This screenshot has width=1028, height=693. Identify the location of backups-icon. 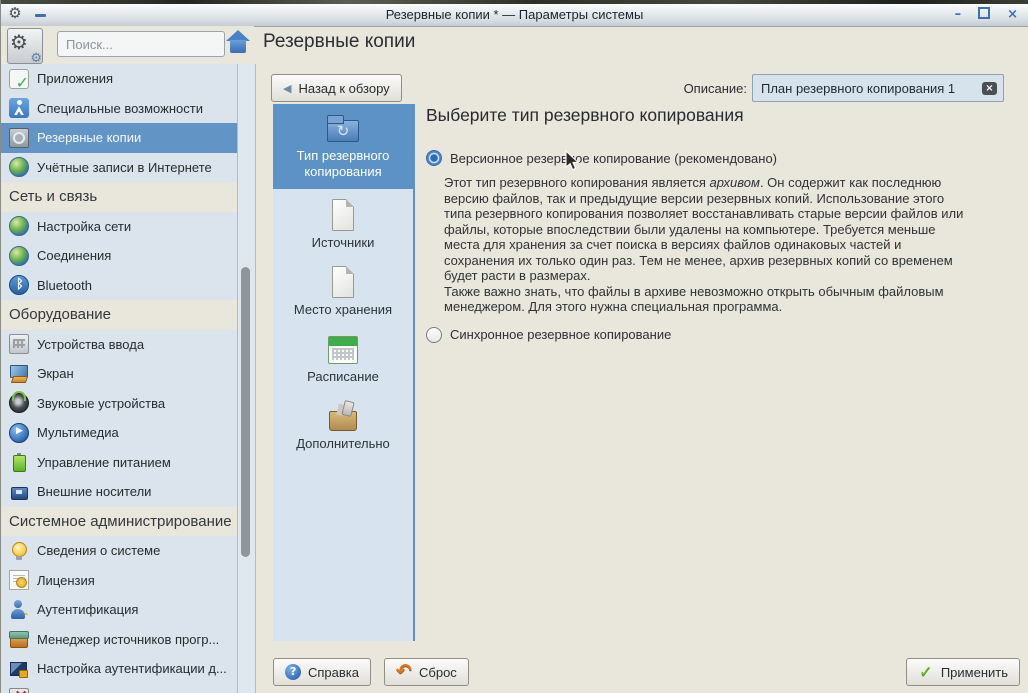
(19, 137).